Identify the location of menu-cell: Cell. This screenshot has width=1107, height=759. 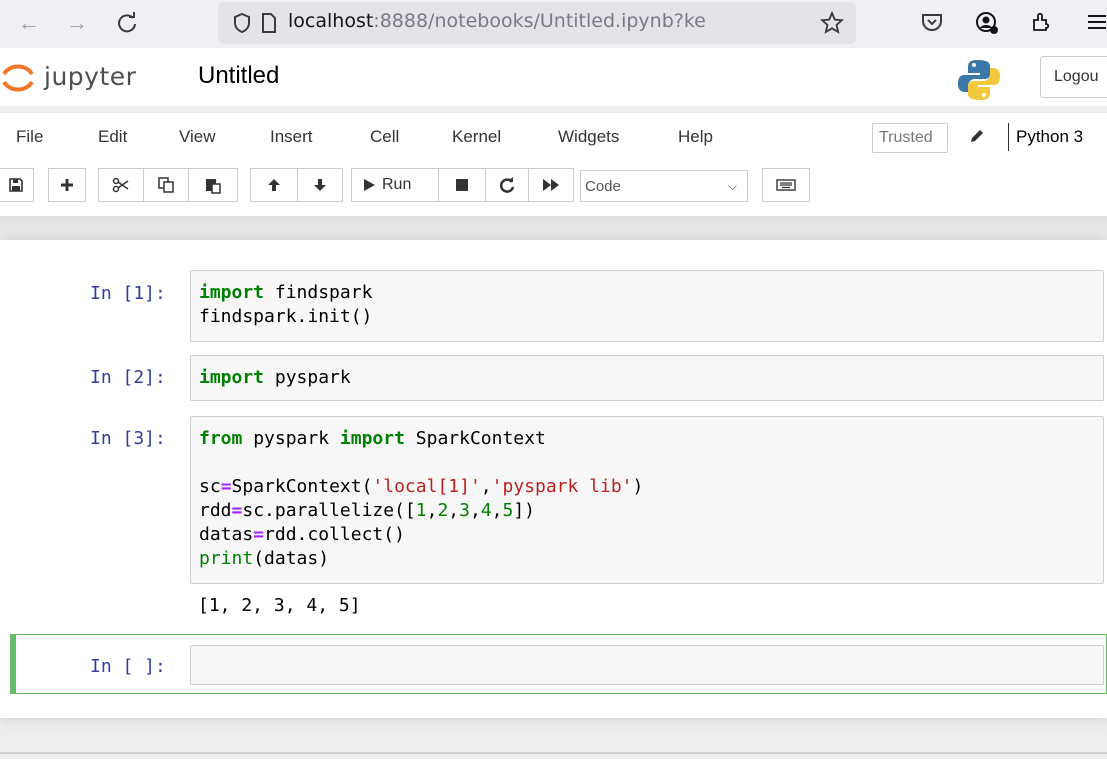
(384, 137).